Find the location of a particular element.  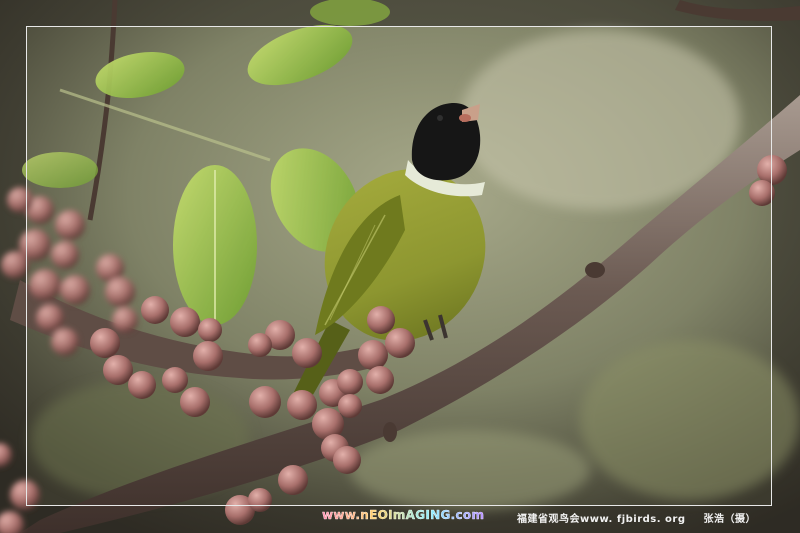

credit-photographer: 张浩（摄） is located at coordinates (729, 519).